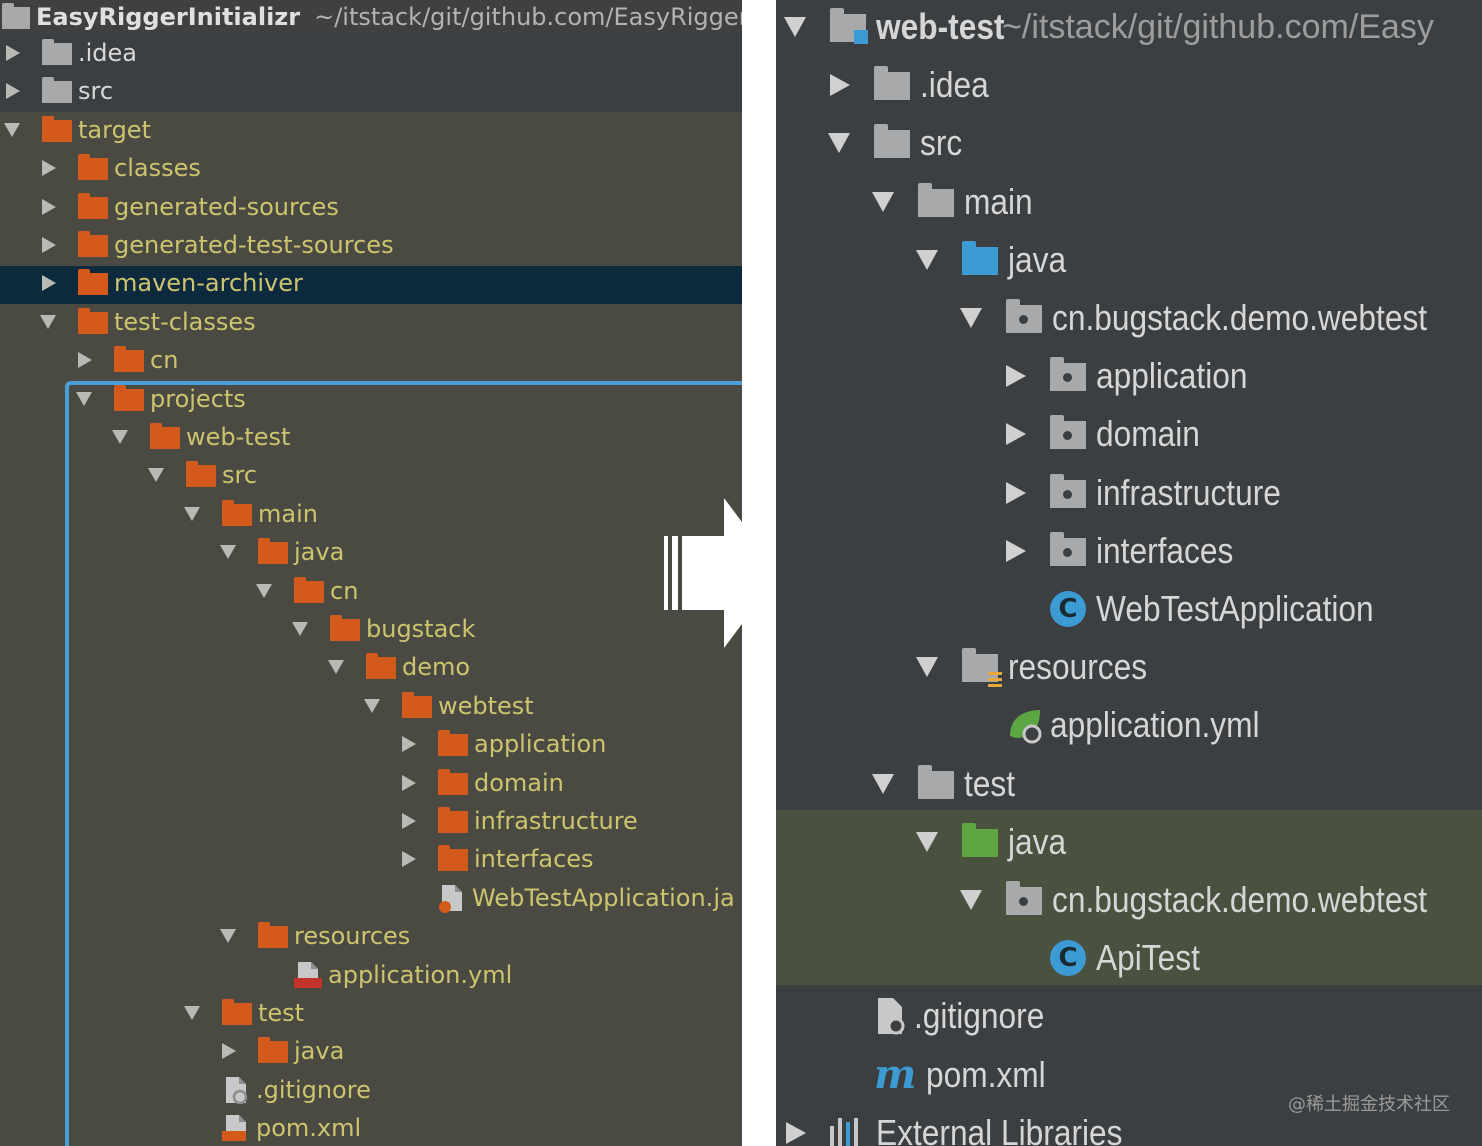  Describe the element at coordinates (980, 839) in the screenshot. I see `test-folder-icon` at that location.